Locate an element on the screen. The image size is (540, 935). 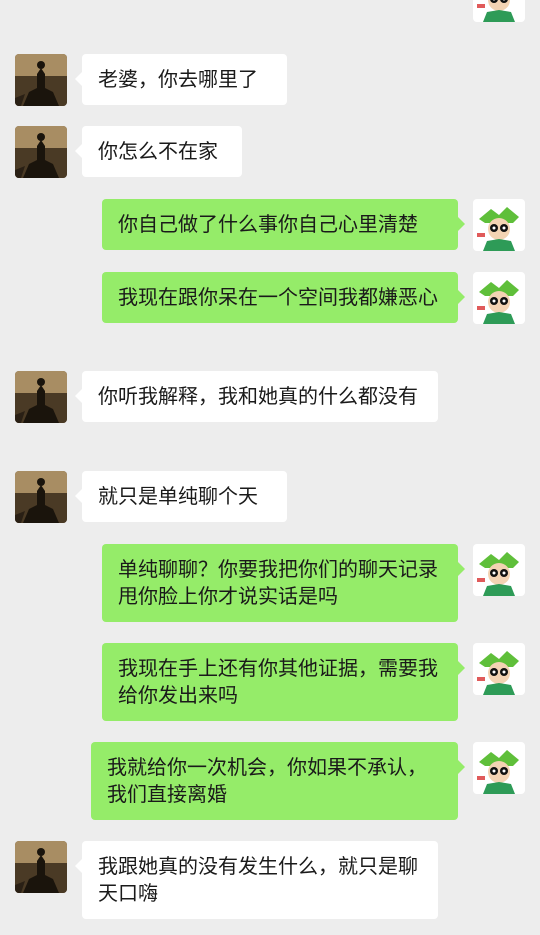
received-message-bubble: 我跟她真的没有发生什么，就只是聊天口嗨 is located at coordinates (256, 880).